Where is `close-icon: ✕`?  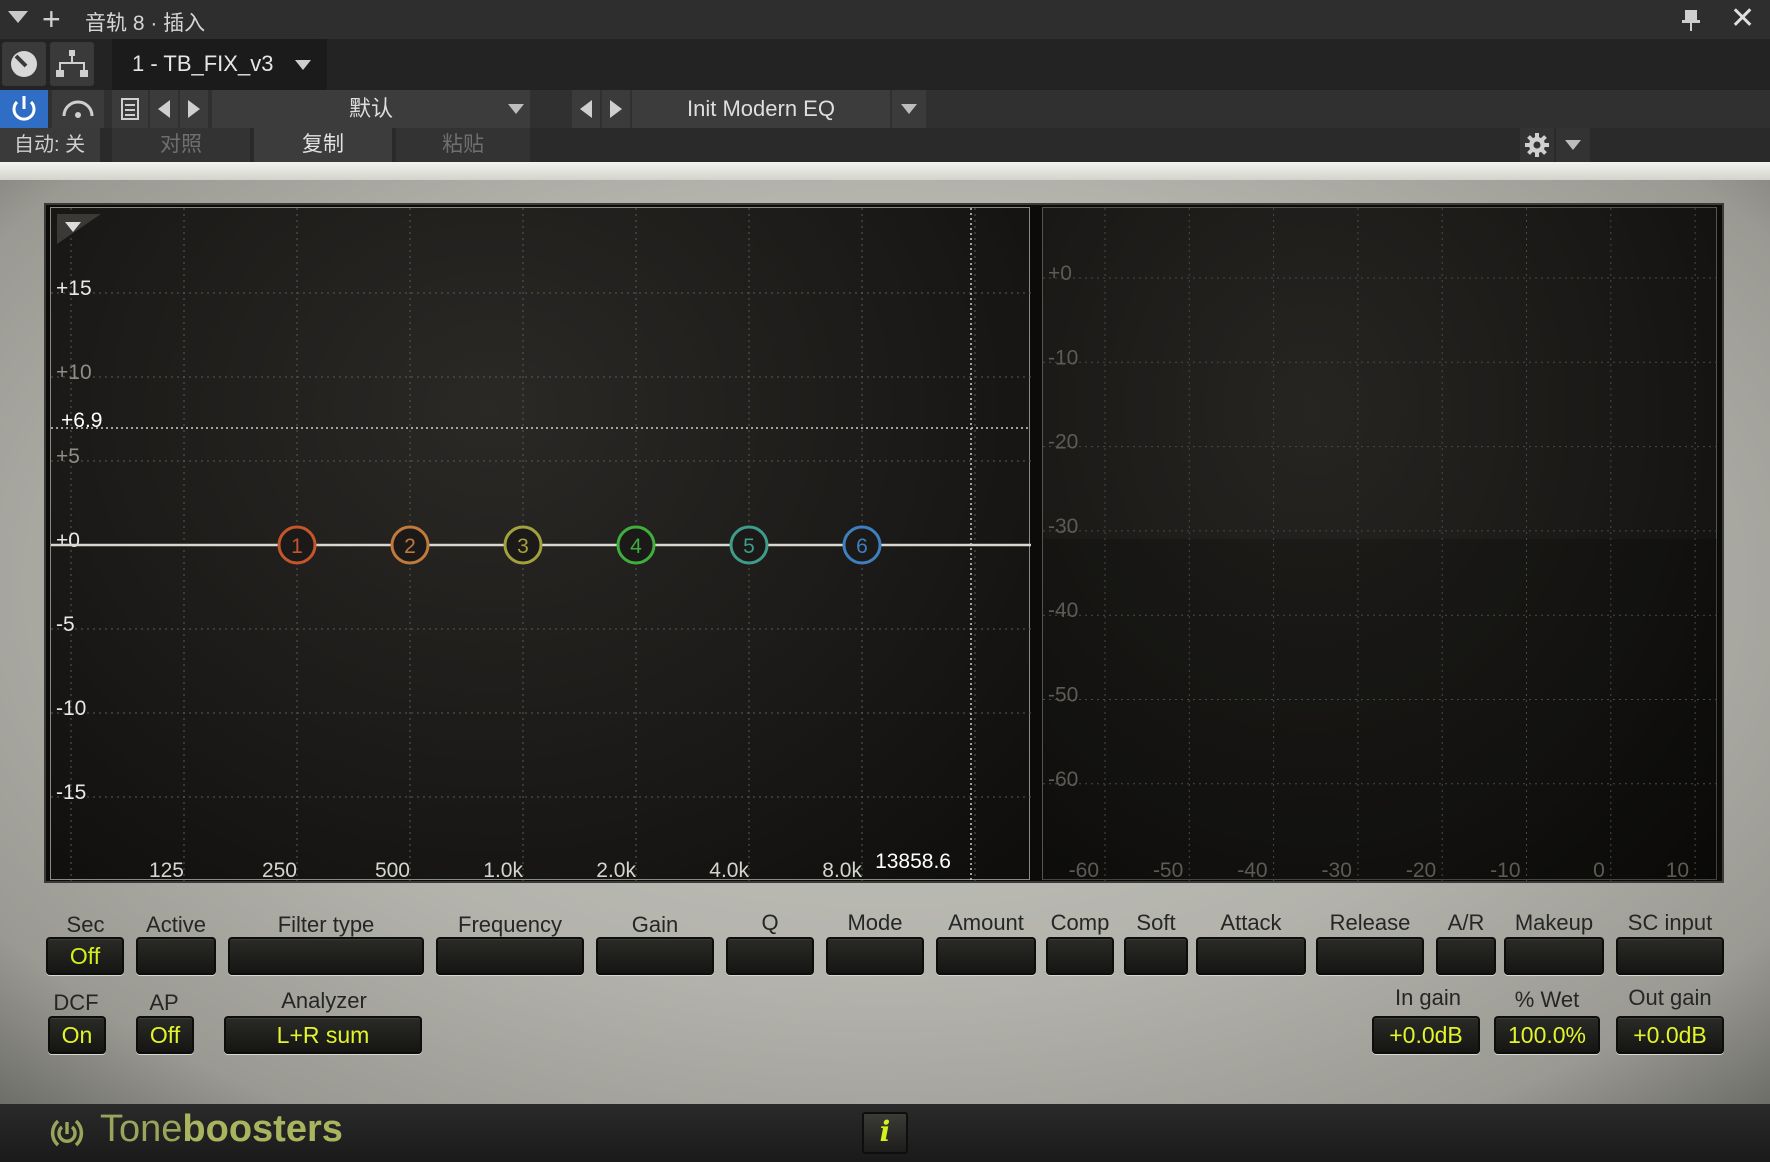 close-icon: ✕ is located at coordinates (1742, 19).